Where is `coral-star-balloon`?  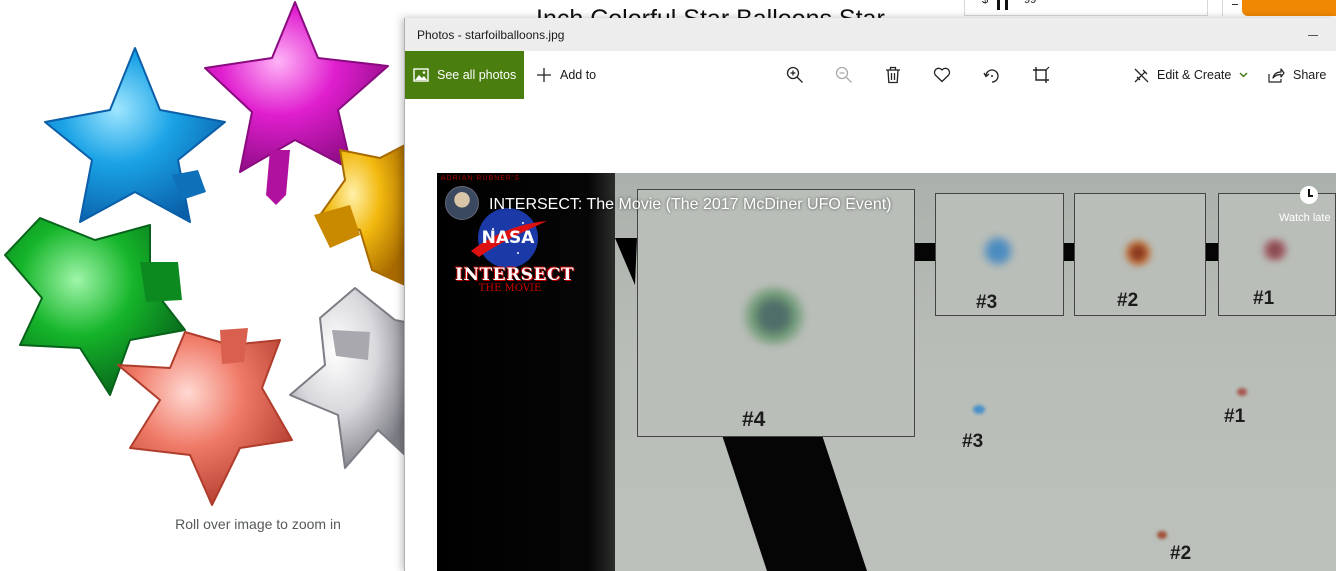
coral-star-balloon is located at coordinates (205, 417).